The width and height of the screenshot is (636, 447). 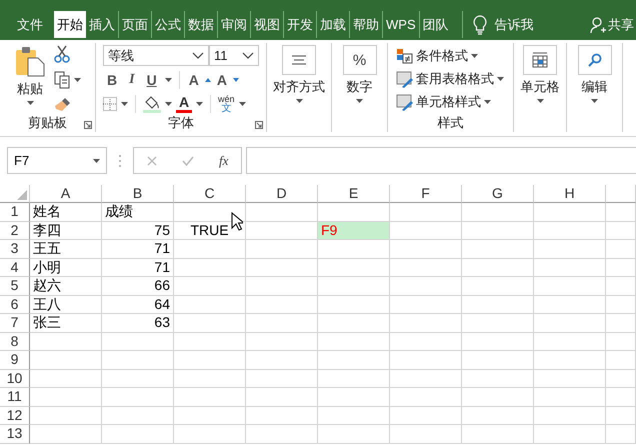 I want to click on ribbon-tab: 视图, so click(x=266, y=24).